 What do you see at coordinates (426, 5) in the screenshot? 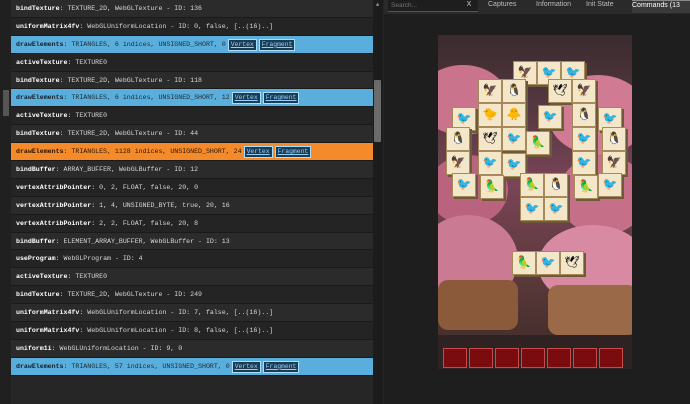
I see `search-input` at bounding box center [426, 5].